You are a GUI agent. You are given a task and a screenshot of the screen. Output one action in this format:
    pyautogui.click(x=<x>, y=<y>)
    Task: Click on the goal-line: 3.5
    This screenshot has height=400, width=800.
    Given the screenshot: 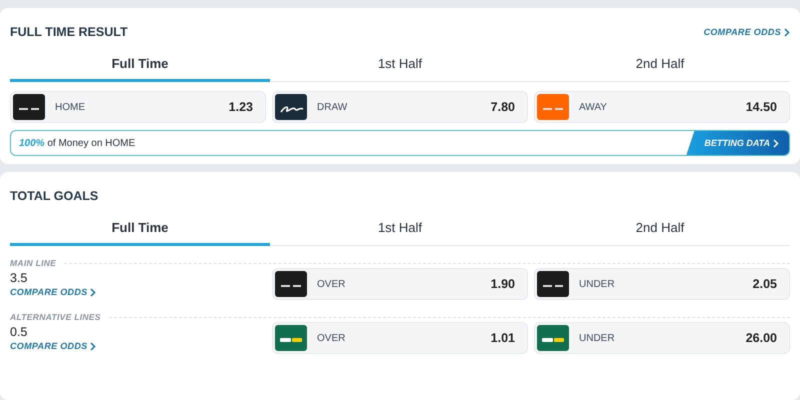 What is the action you would take?
    pyautogui.click(x=19, y=278)
    